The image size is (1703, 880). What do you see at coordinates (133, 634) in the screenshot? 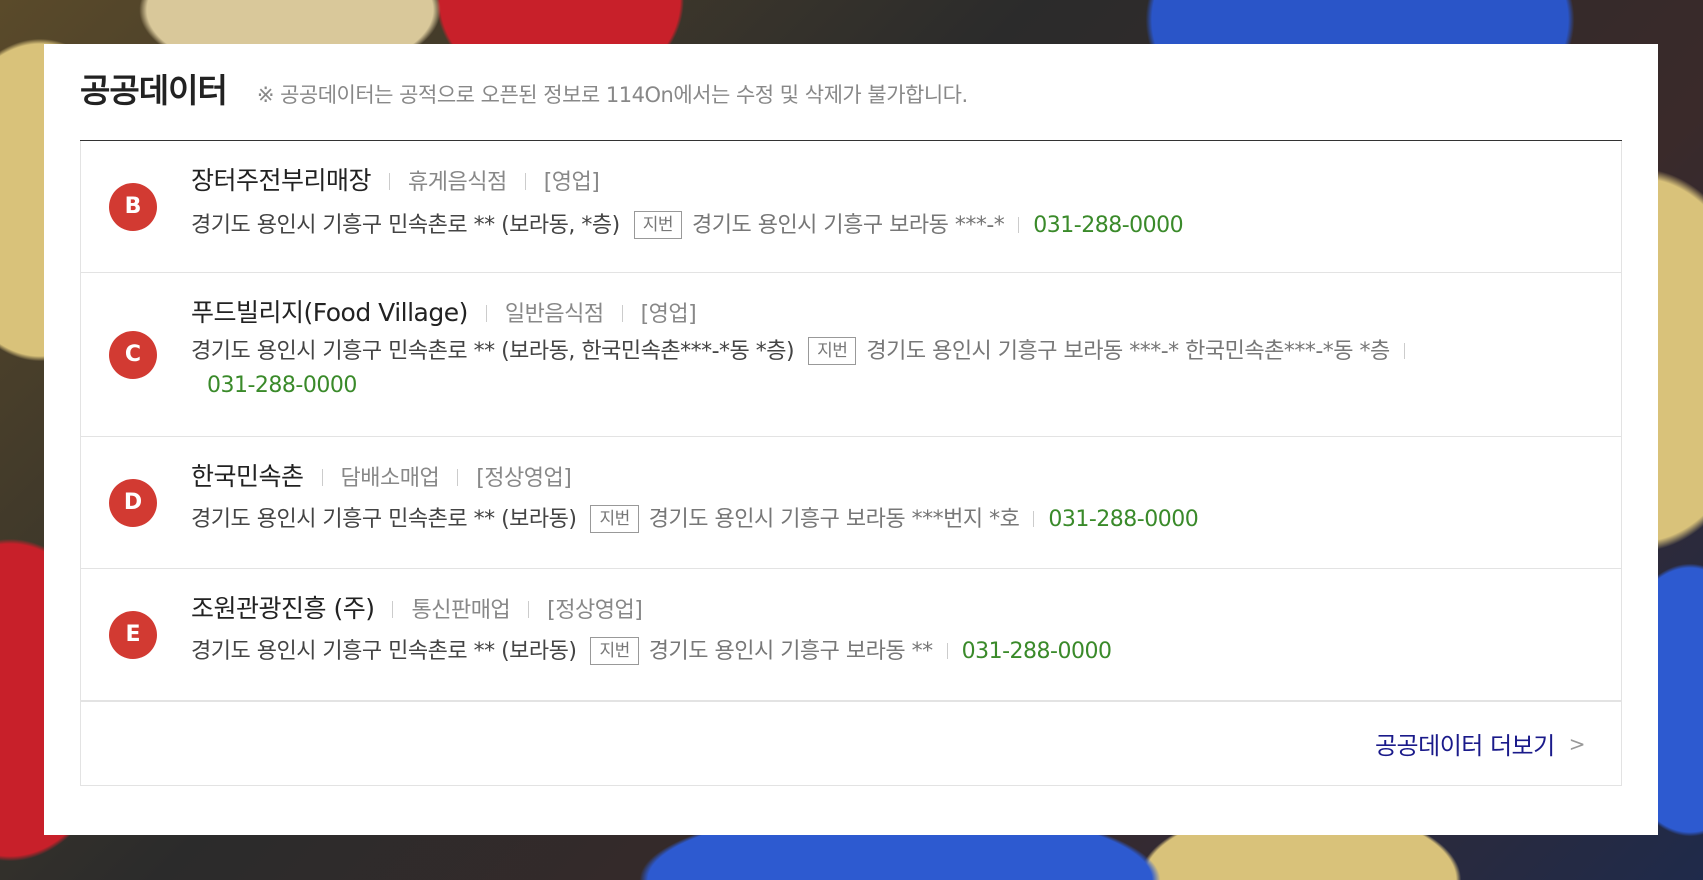
I see `map-marker-badge: E` at bounding box center [133, 634].